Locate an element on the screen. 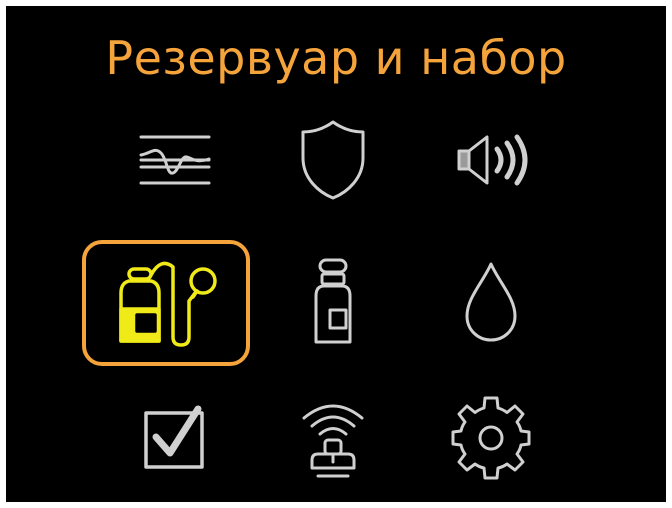 This screenshot has height=508, width=672. shield-icon is located at coordinates (333, 160).